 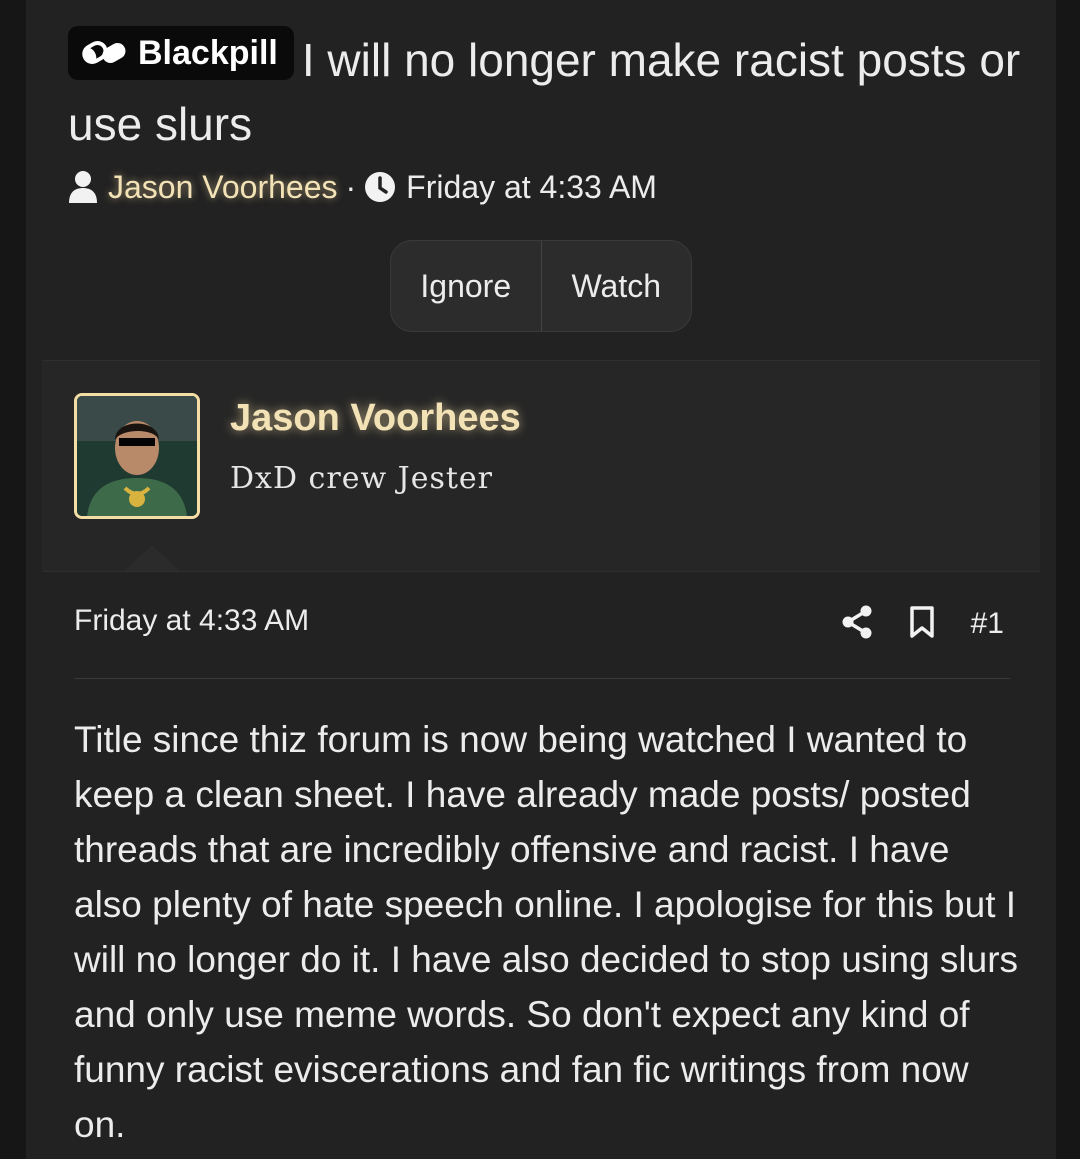 What do you see at coordinates (361, 478) in the screenshot?
I see `post-user-title: DxD crew Jester` at bounding box center [361, 478].